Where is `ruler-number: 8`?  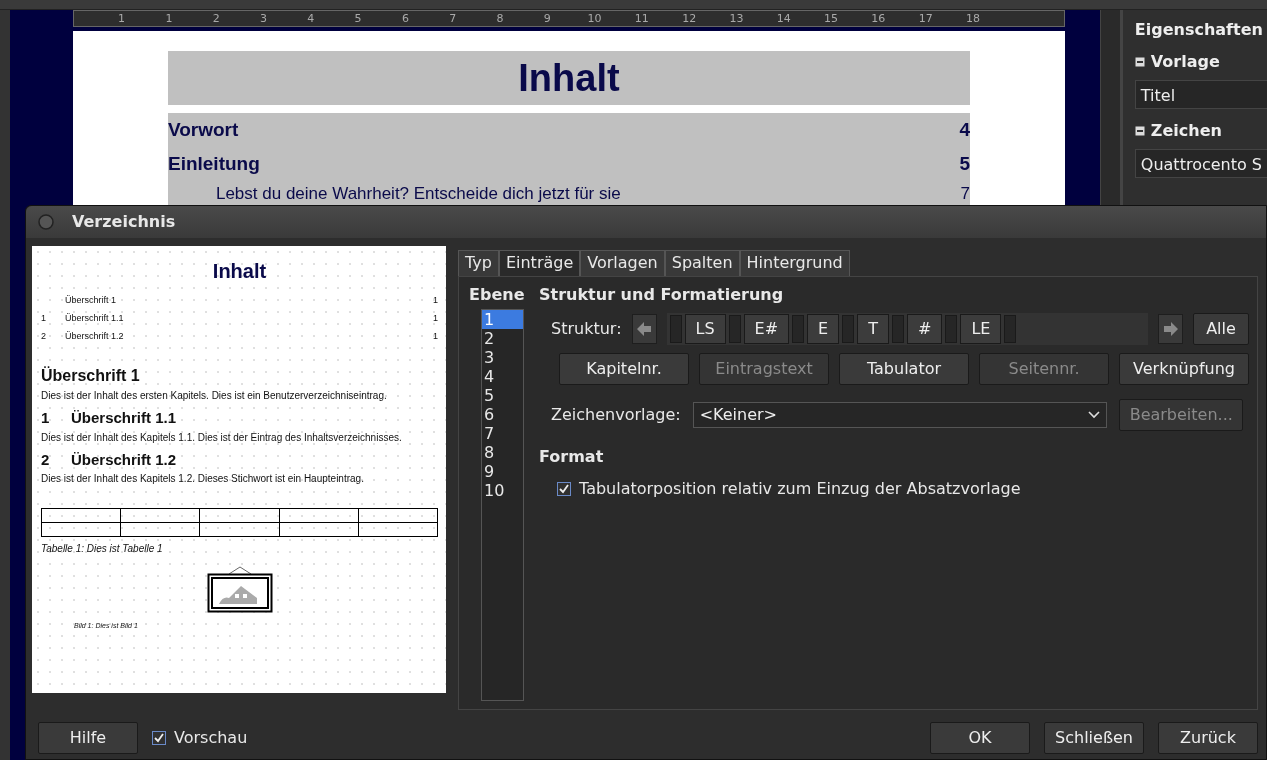
ruler-number: 8 is located at coordinates (500, 18).